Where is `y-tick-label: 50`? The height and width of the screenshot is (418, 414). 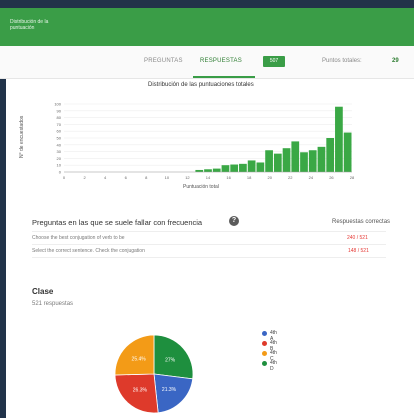 y-tick-label: 50 is located at coordinates (59, 138).